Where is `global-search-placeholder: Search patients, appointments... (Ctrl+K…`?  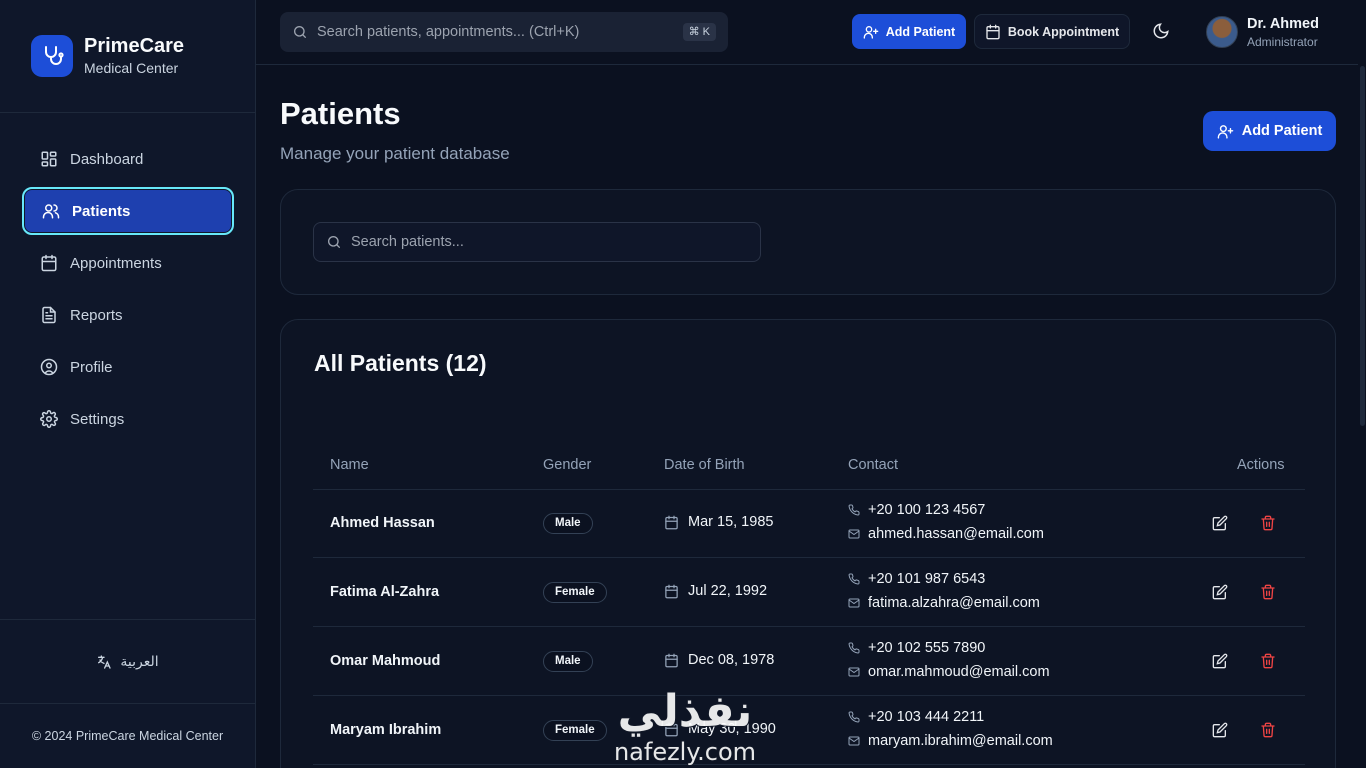
global-search-placeholder: Search patients, appointments... (Ctrl+K… is located at coordinates (448, 32).